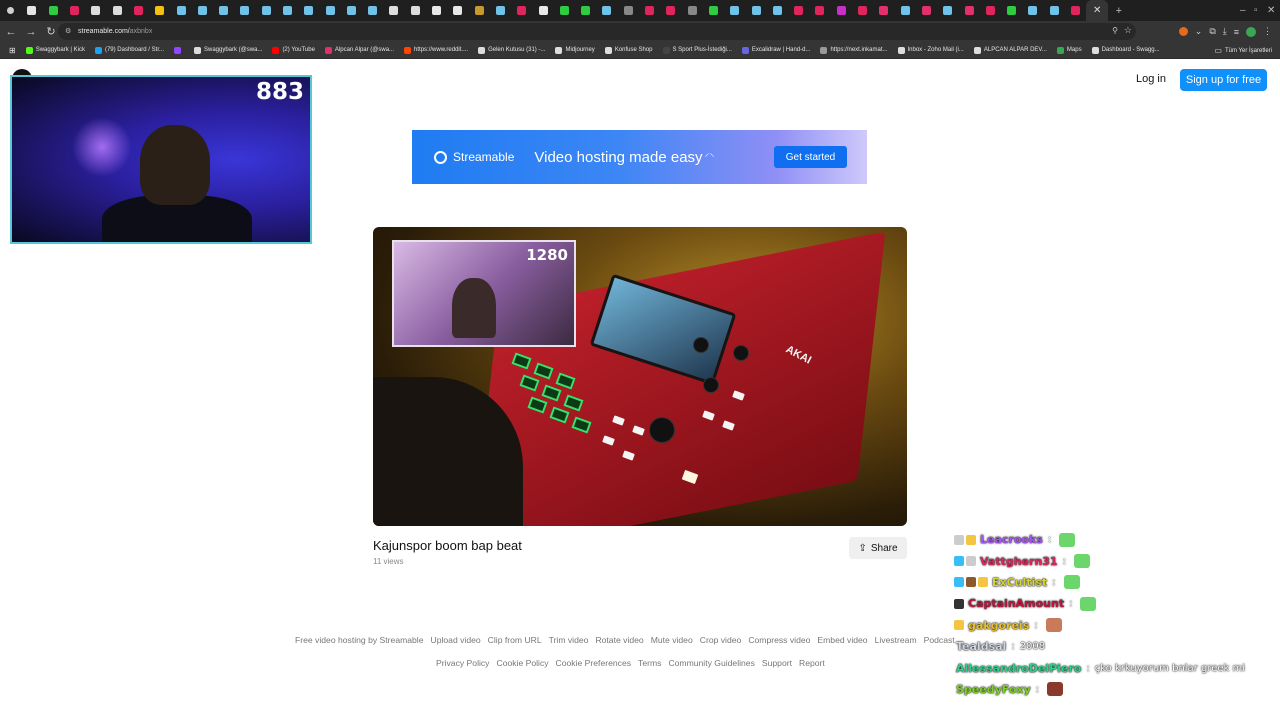 Image resolution: width=1280 pixels, height=720 pixels. Describe the element at coordinates (593, 663) in the screenshot. I see `footer-link: Cookie Preferences` at that location.